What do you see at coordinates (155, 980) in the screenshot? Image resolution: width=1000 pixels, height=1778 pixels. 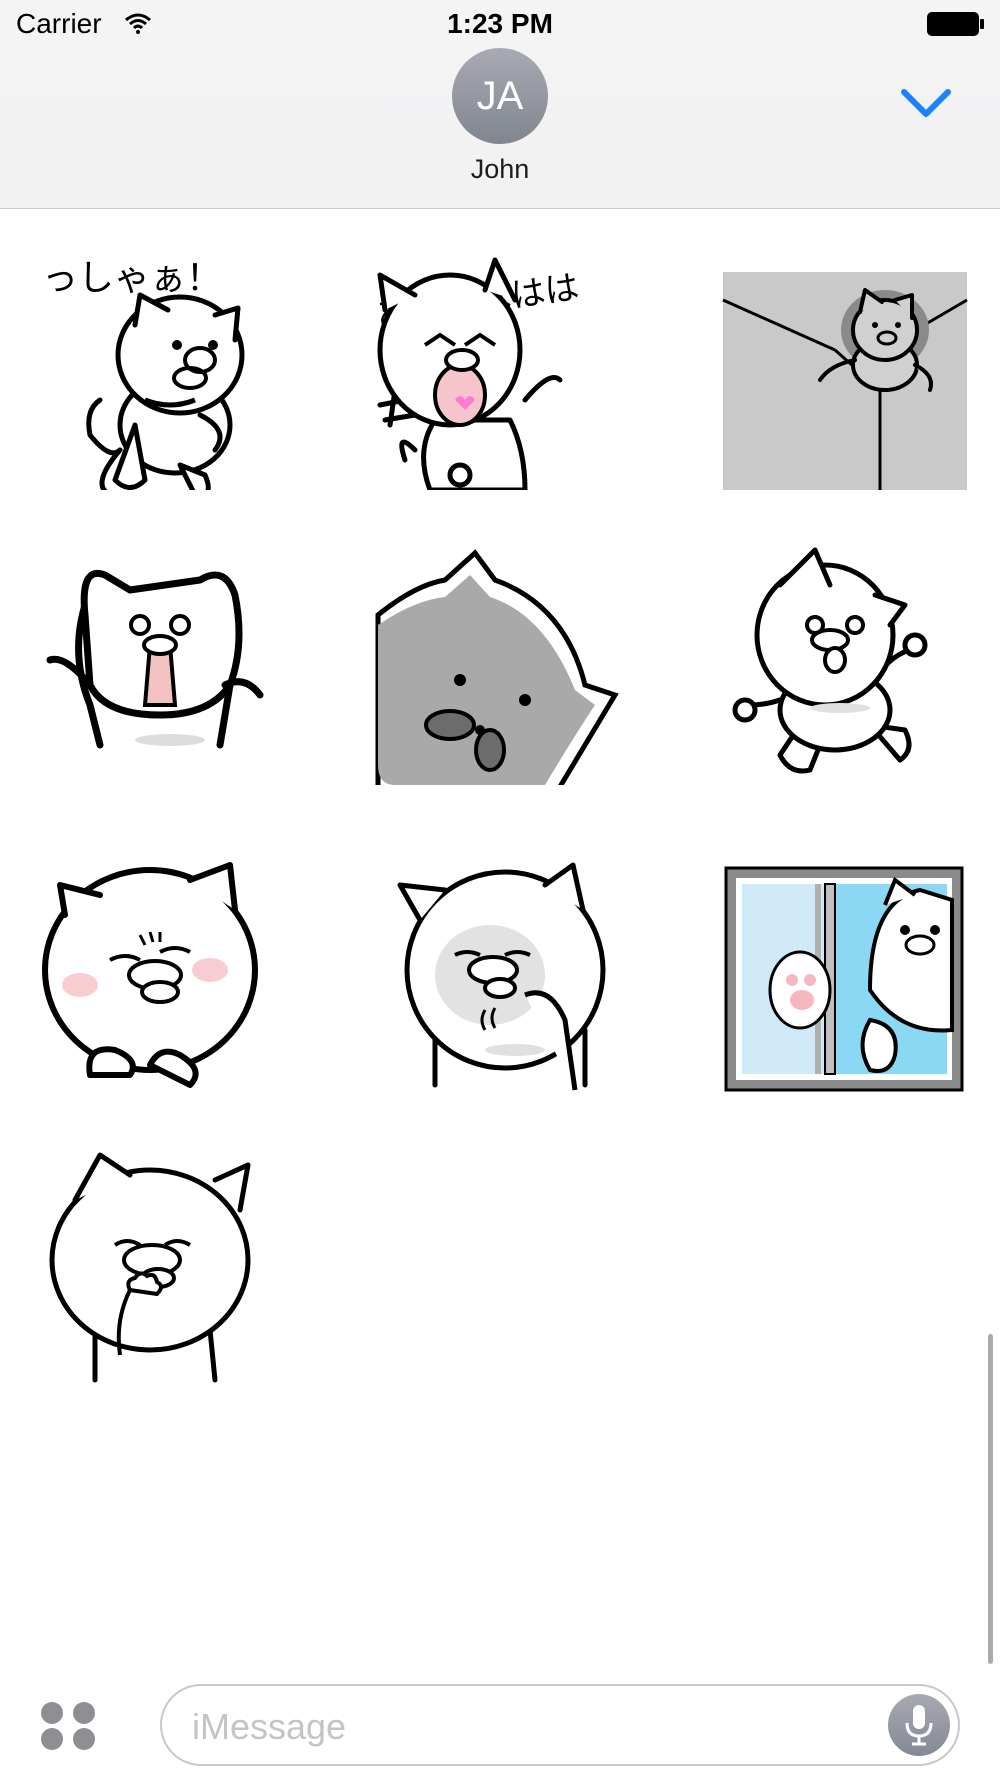 I see `cat-blushing-sticker` at bounding box center [155, 980].